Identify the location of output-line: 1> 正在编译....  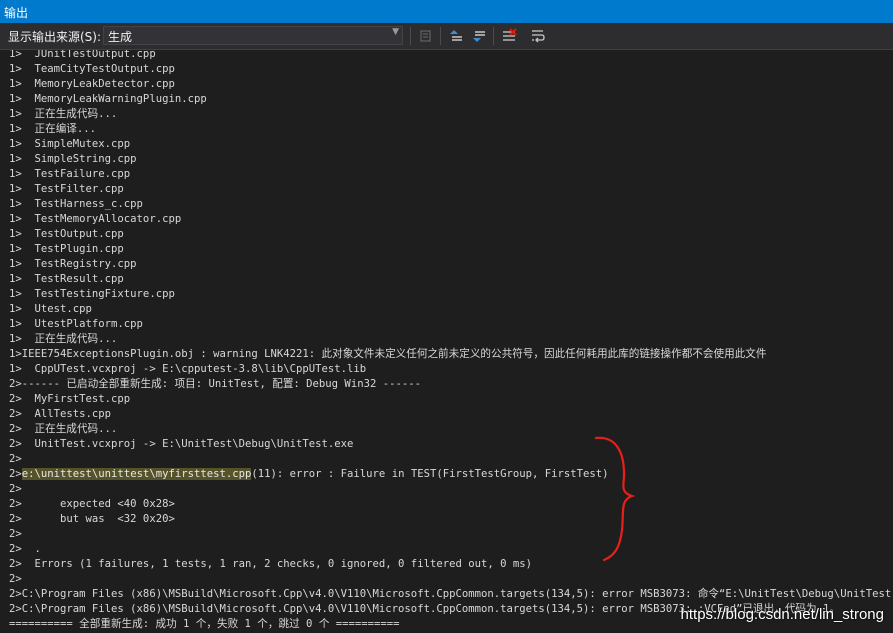
(53, 129).